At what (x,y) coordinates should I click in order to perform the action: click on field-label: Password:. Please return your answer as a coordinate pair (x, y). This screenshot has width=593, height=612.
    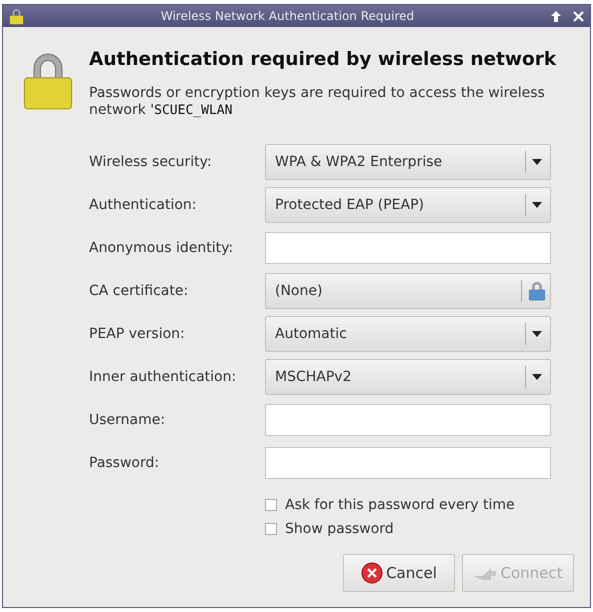
    Looking at the image, I should click on (124, 463).